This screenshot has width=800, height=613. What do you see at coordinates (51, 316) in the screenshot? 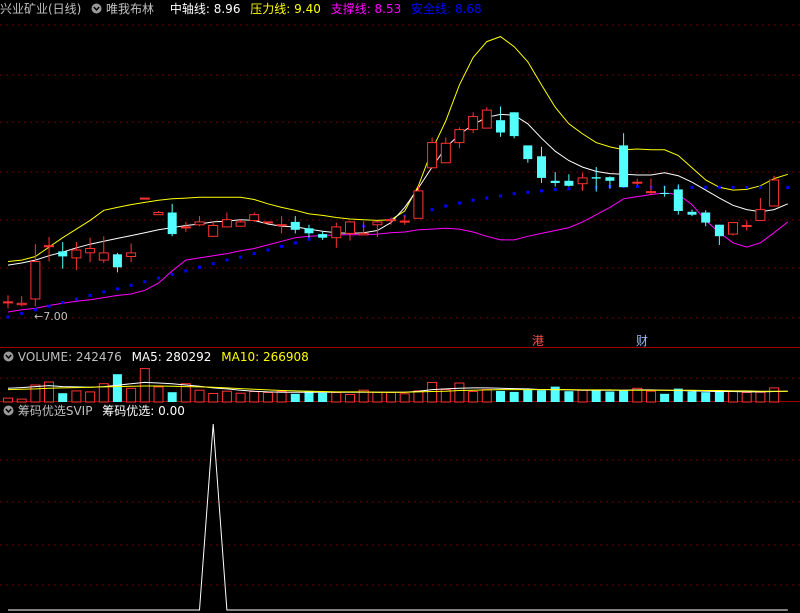
I see `low-price-label: ←7.00` at bounding box center [51, 316].